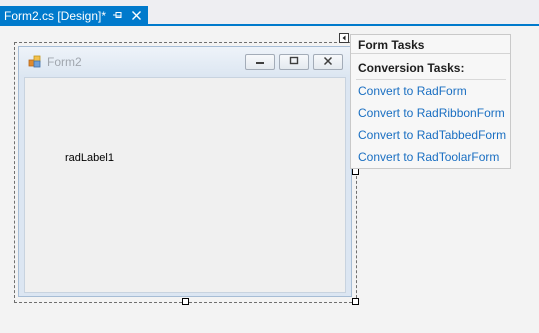 The height and width of the screenshot is (333, 539). Describe the element at coordinates (355, 301) in the screenshot. I see `resize-handle-bottom-right` at that location.